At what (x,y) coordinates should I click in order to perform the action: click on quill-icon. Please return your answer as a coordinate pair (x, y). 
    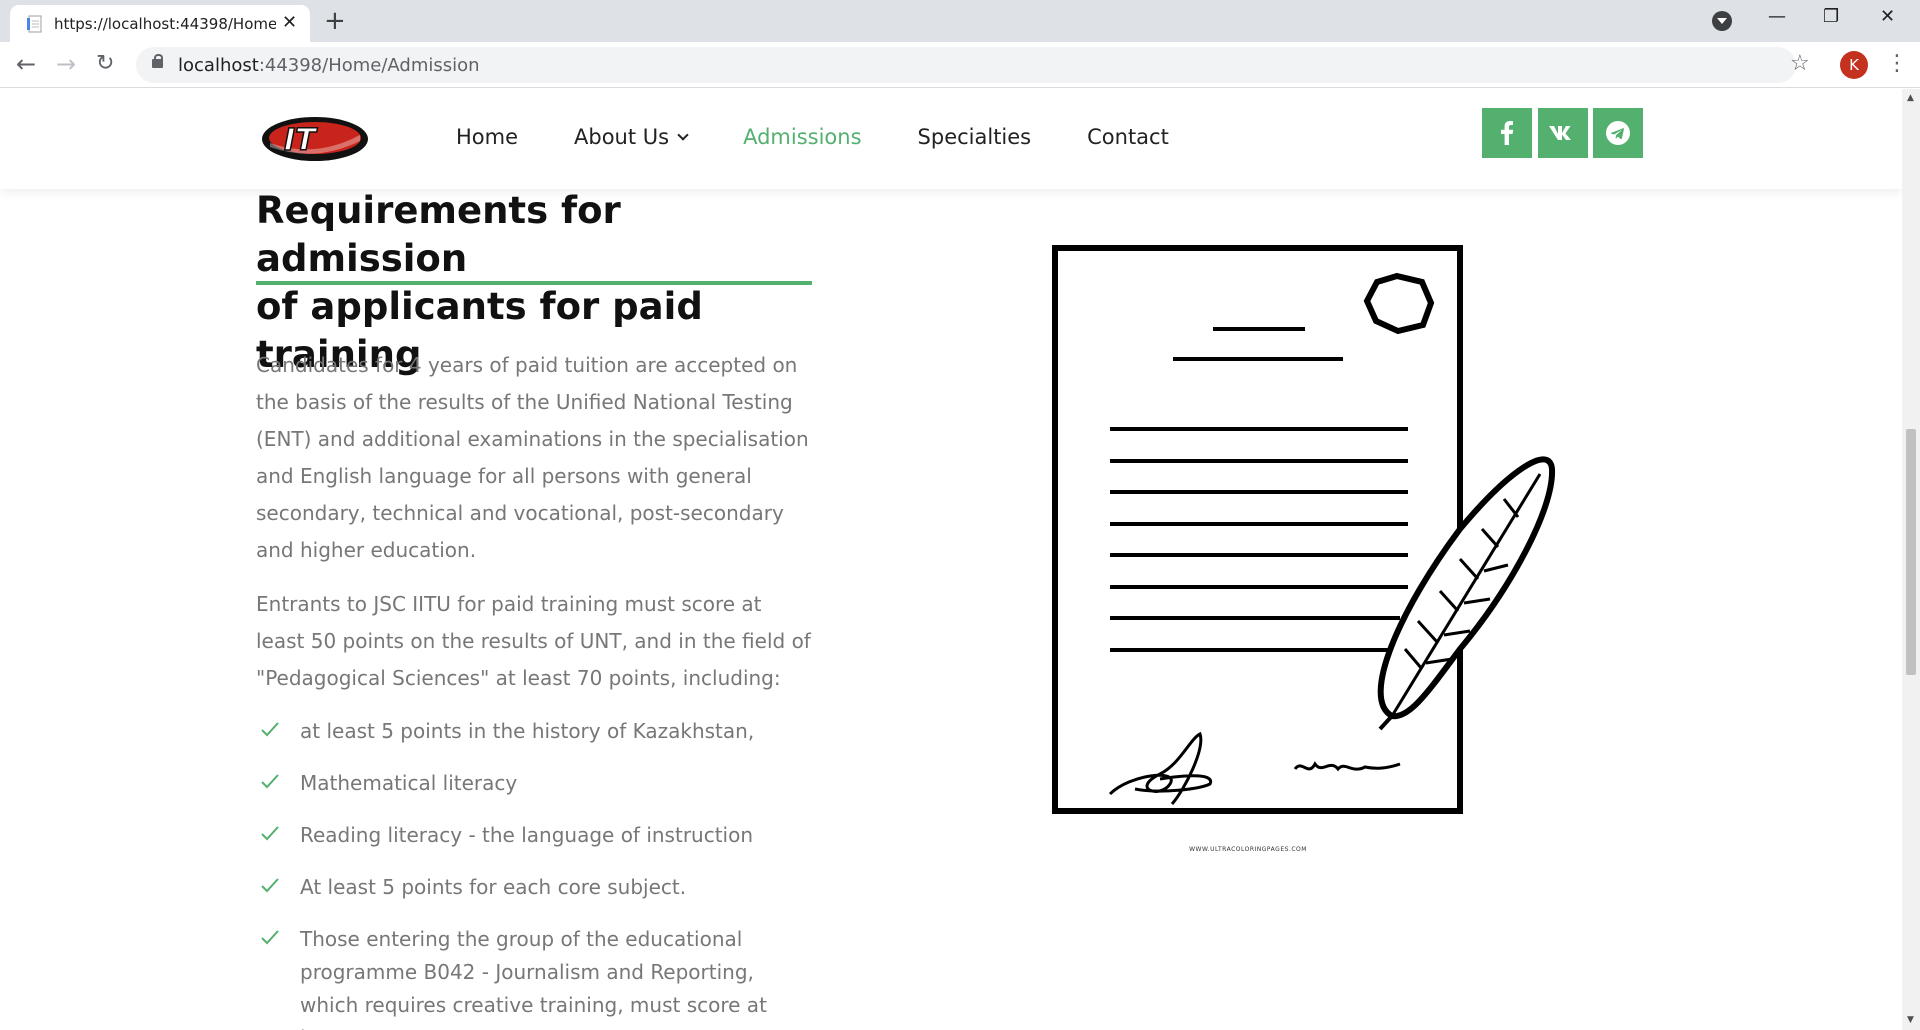
    Looking at the image, I should click on (1466, 593).